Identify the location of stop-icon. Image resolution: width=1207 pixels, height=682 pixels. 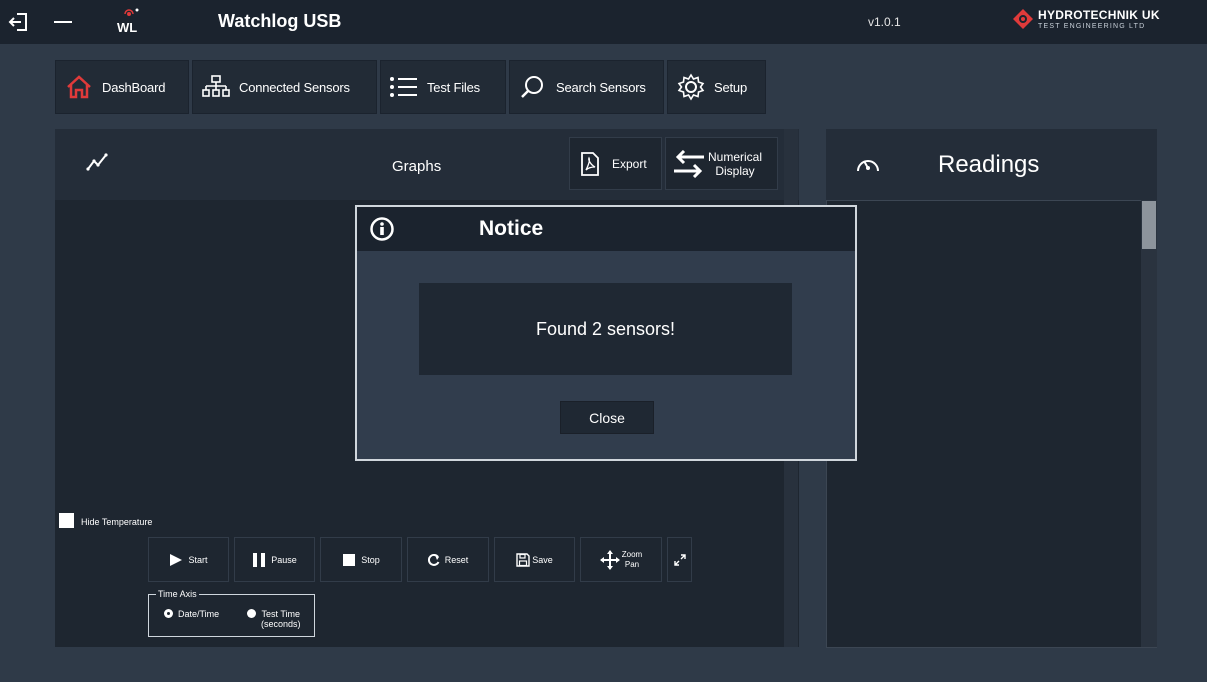
(349, 560).